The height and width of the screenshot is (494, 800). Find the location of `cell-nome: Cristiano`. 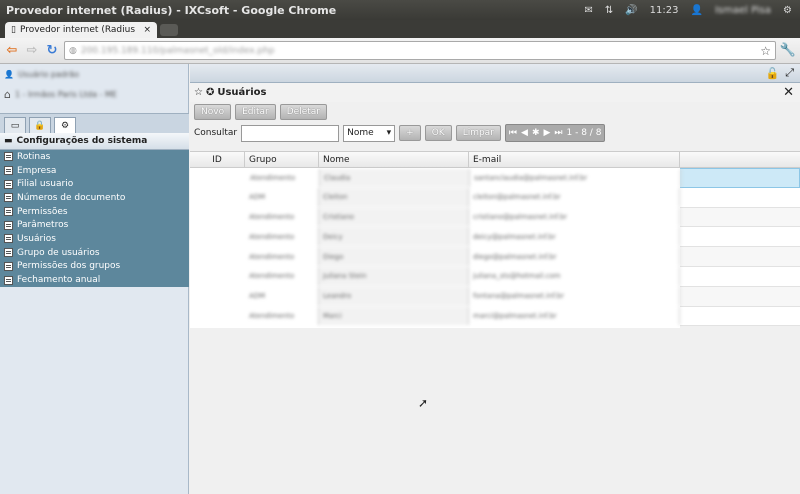

cell-nome: Cristiano is located at coordinates (394, 217).